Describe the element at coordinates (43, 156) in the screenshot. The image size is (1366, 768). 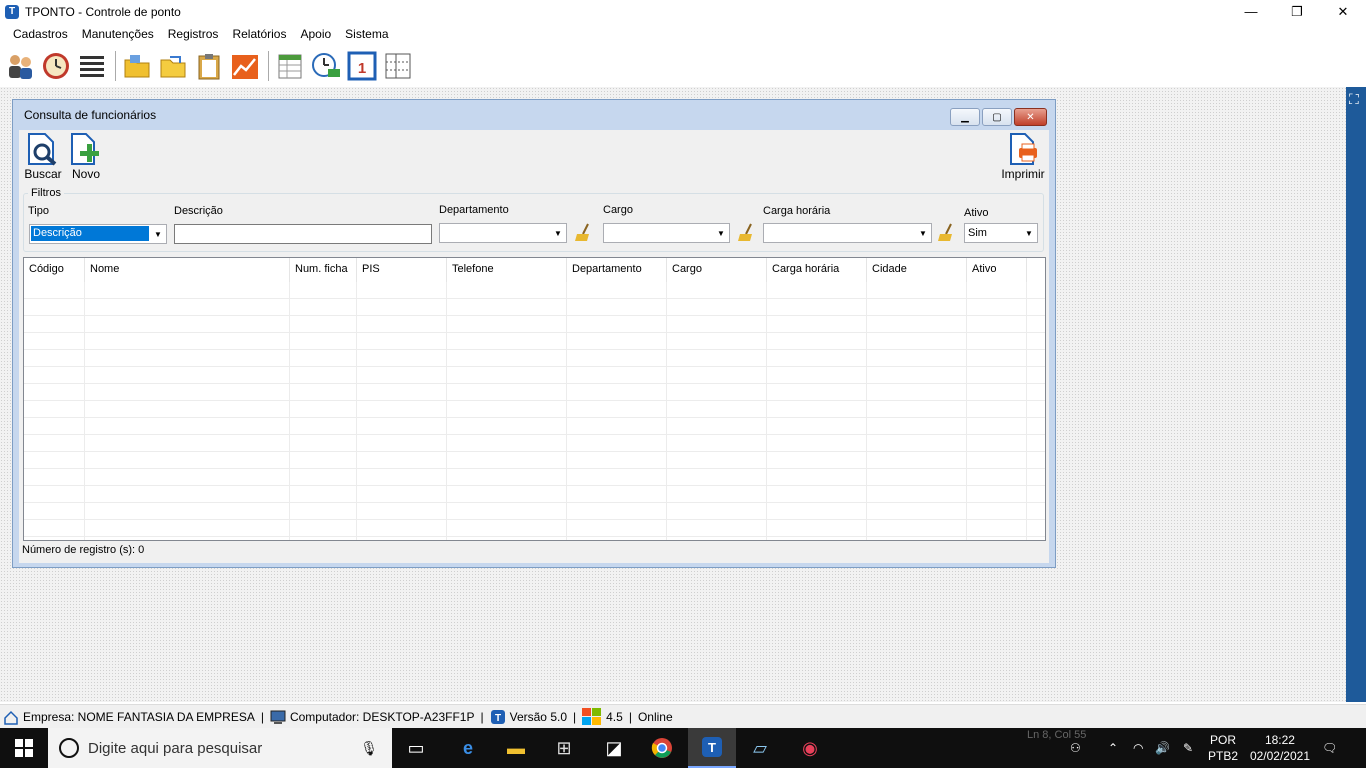
I see `search-button: Buscar` at that location.